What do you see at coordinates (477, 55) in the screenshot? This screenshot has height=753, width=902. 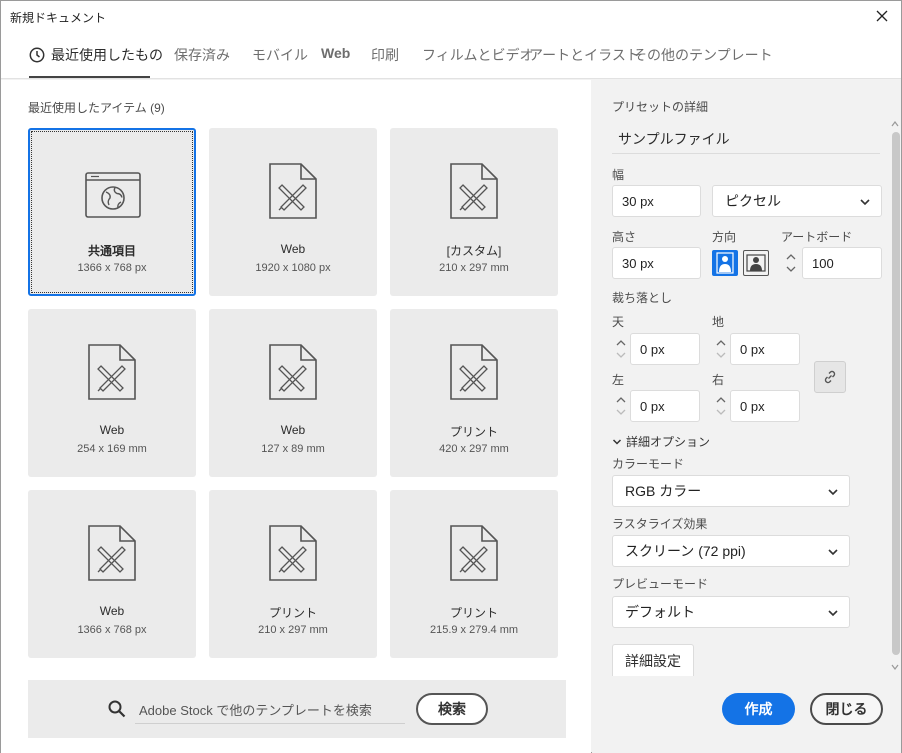 I see `tab-film-video: フィルムとビデオ` at bounding box center [477, 55].